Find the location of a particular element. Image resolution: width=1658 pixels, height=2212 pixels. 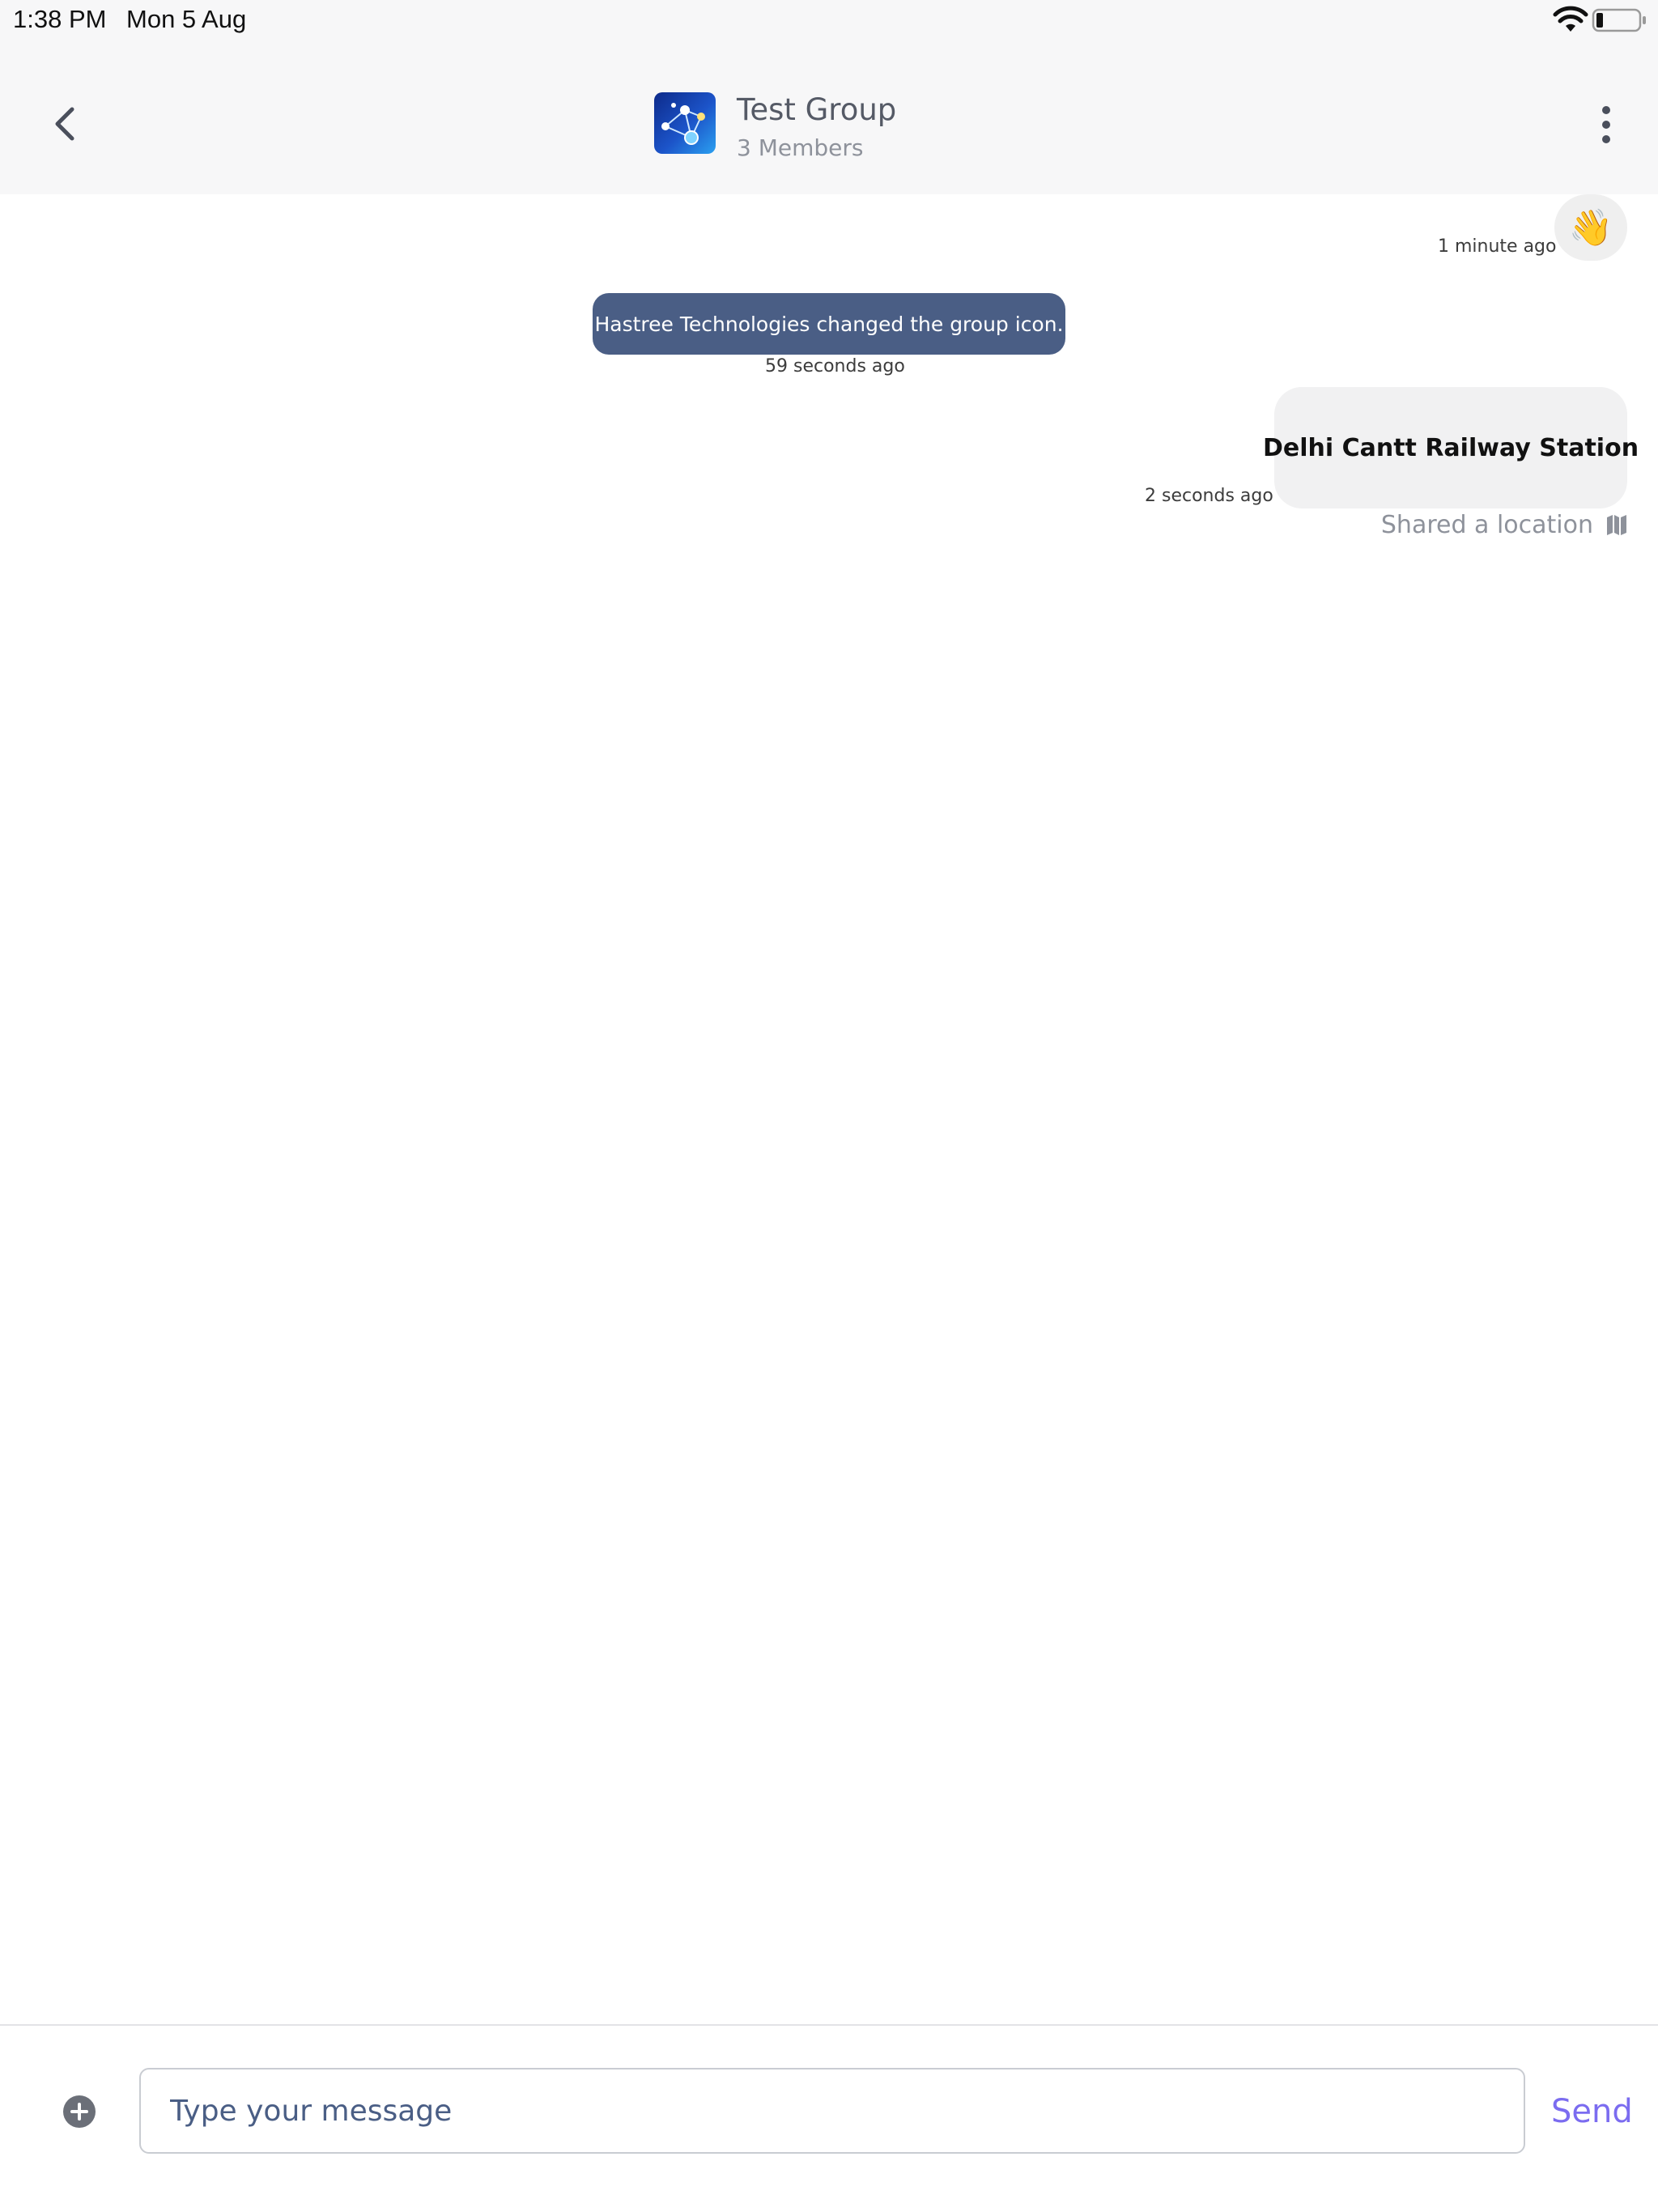

group-title: Test Group is located at coordinates (816, 110).